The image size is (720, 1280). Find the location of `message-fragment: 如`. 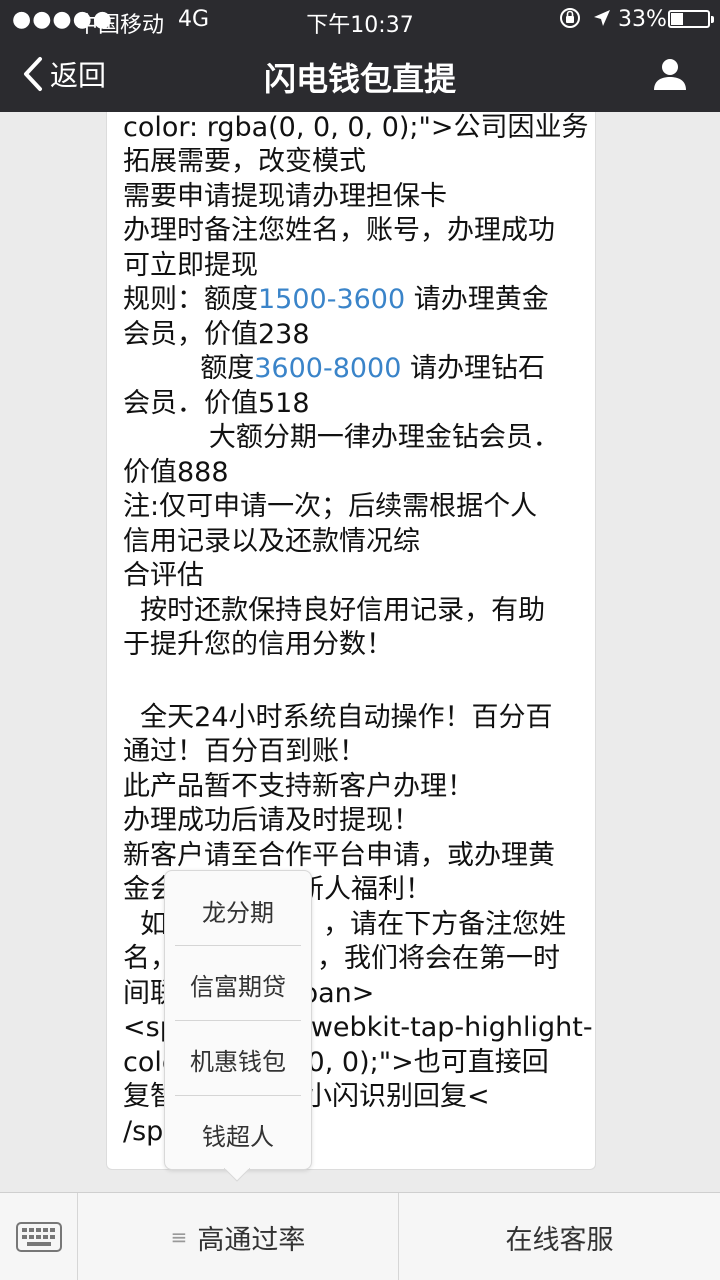

message-fragment: 如 is located at coordinates (145, 924).